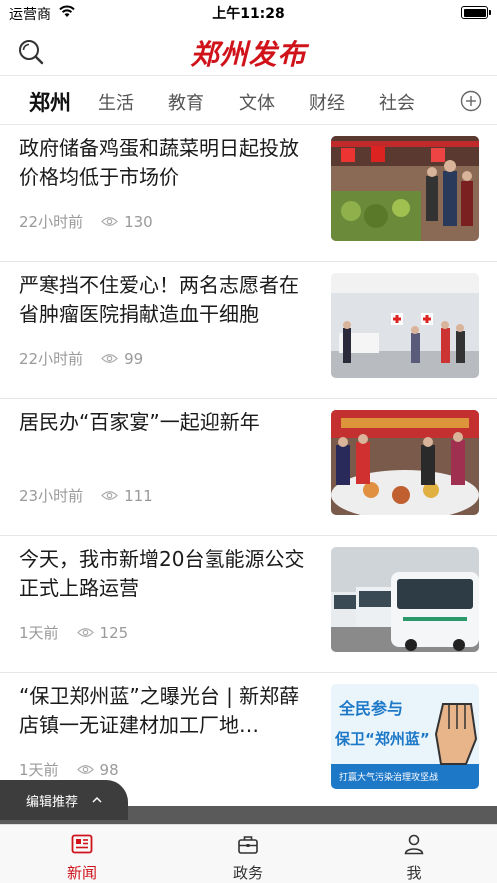  I want to click on news-views: 98, so click(109, 769).